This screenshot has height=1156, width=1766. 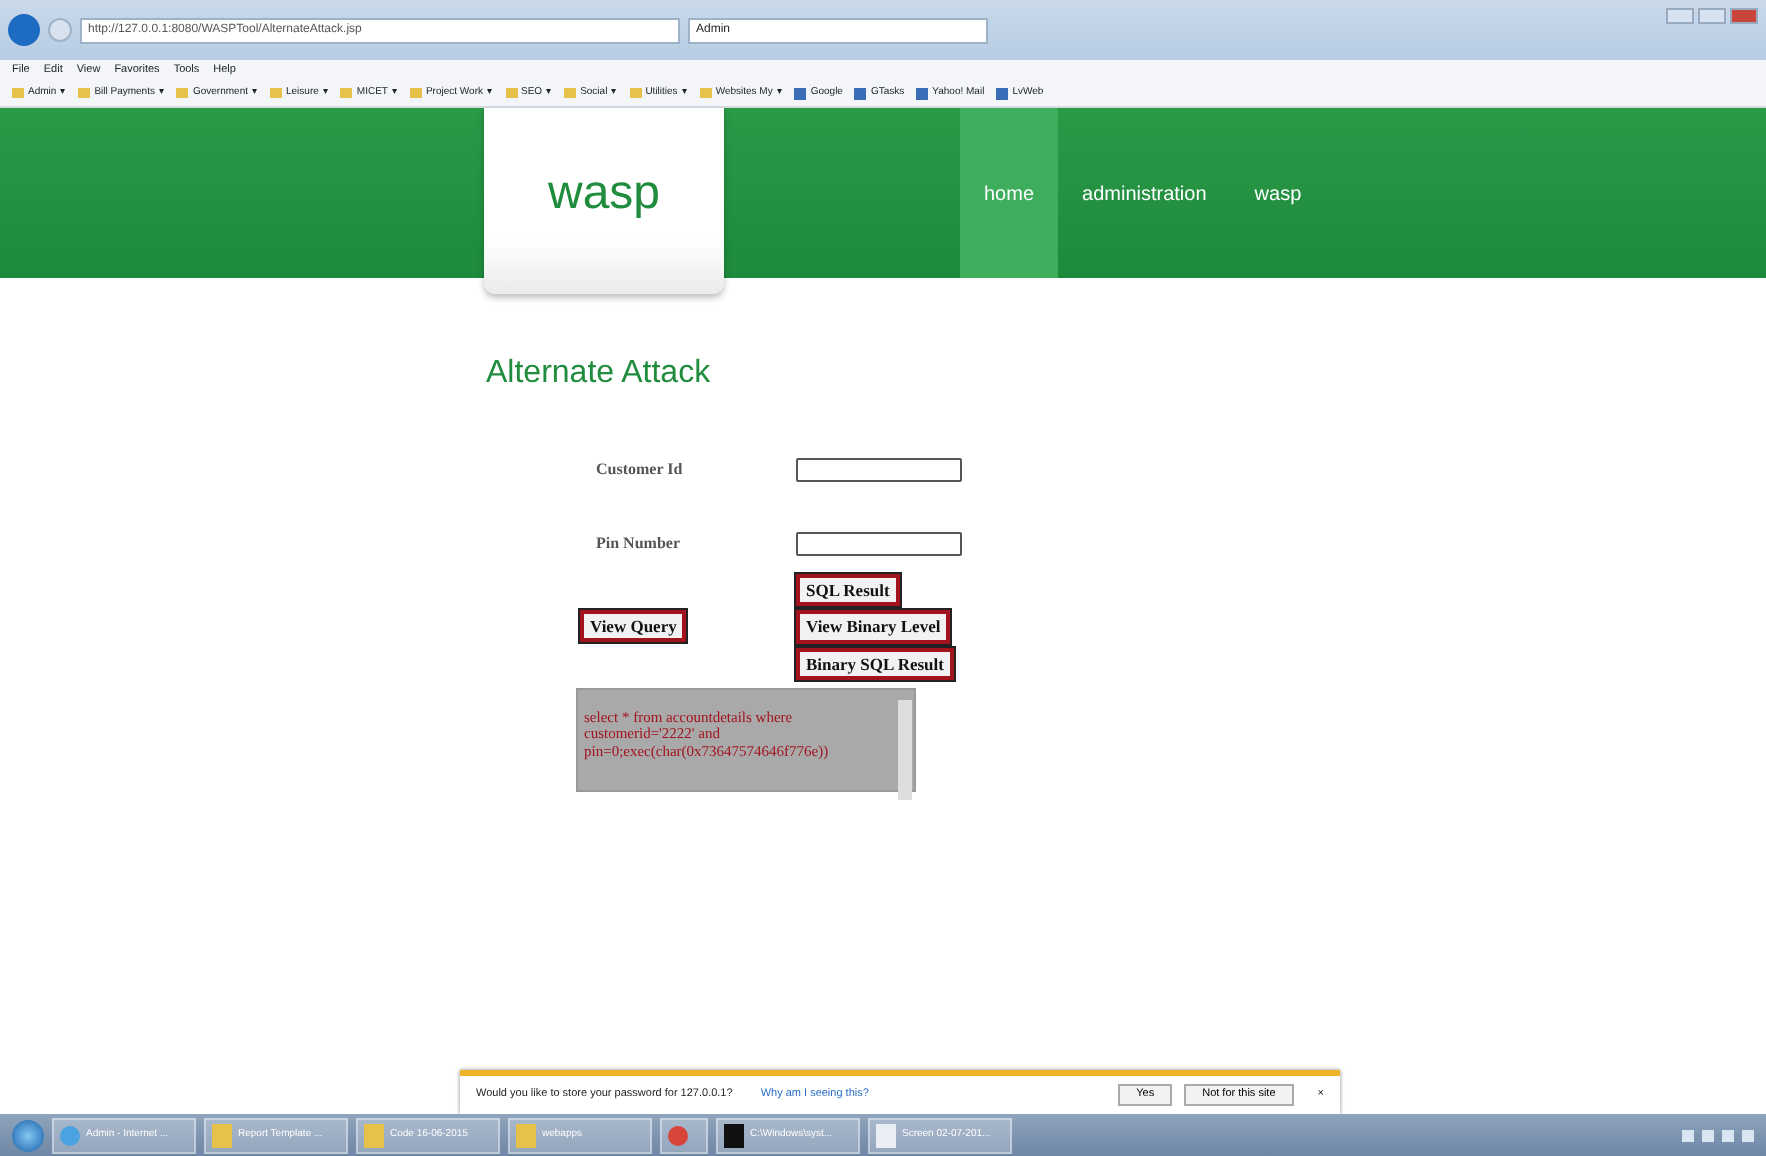 I want to click on query-button: View Query, so click(x=633, y=626).